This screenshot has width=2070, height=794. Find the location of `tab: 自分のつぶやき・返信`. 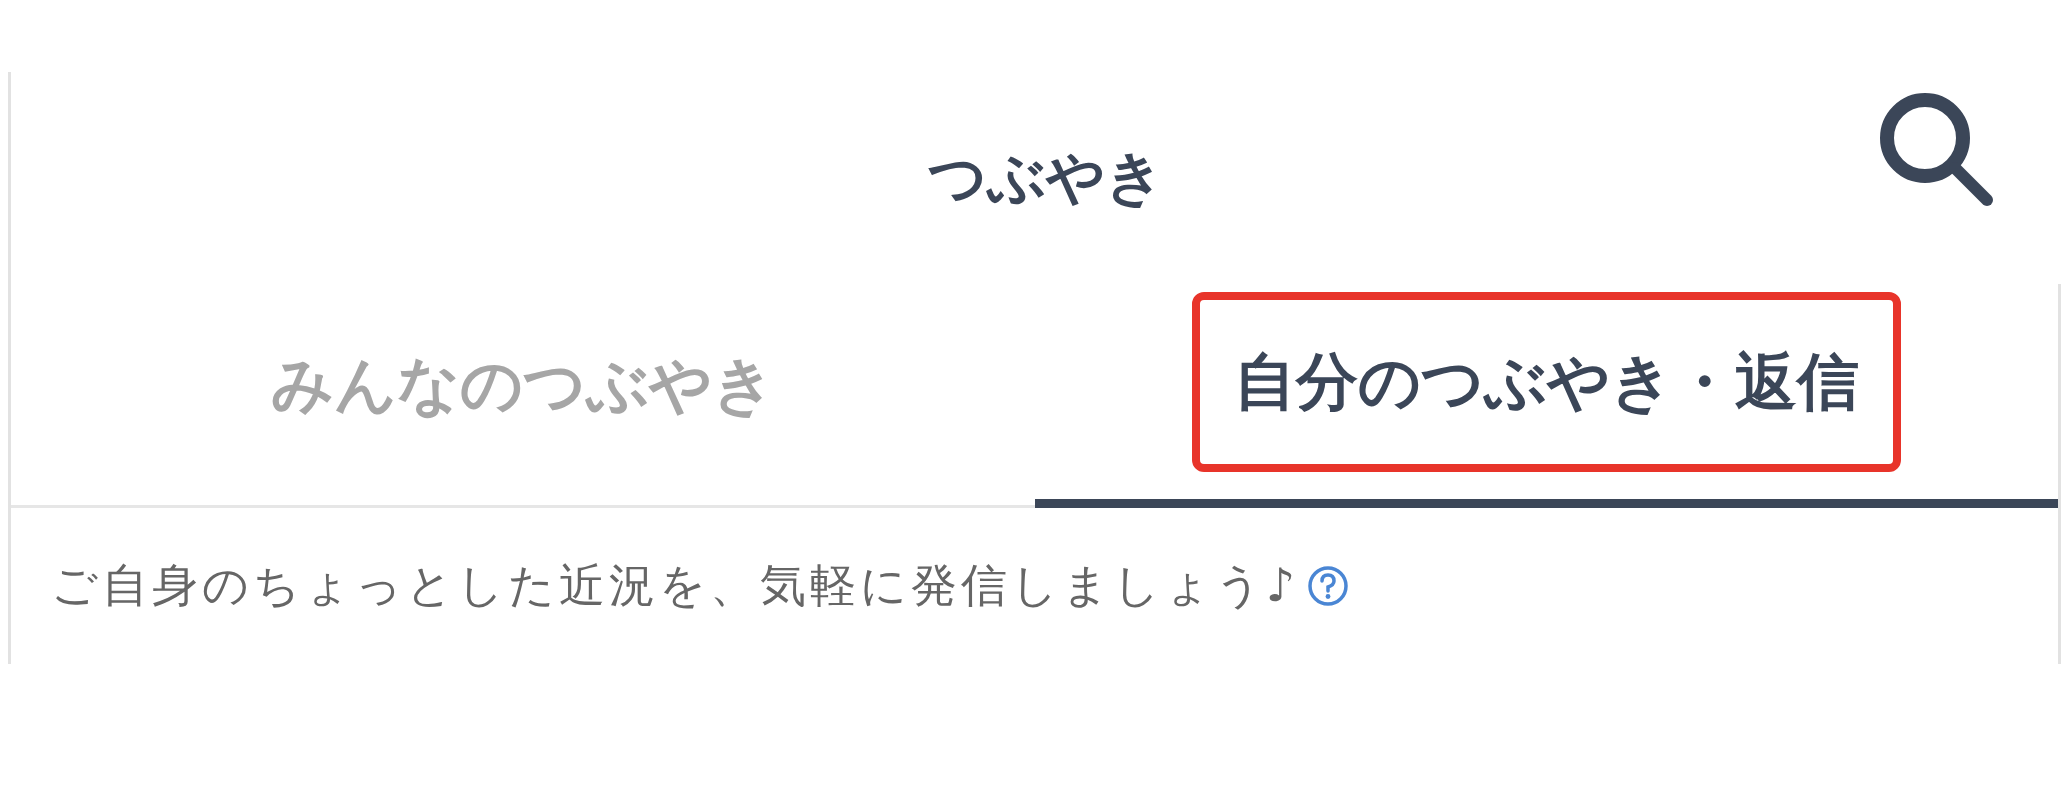

tab: 自分のつぶやき・返信 is located at coordinates (1546, 396).